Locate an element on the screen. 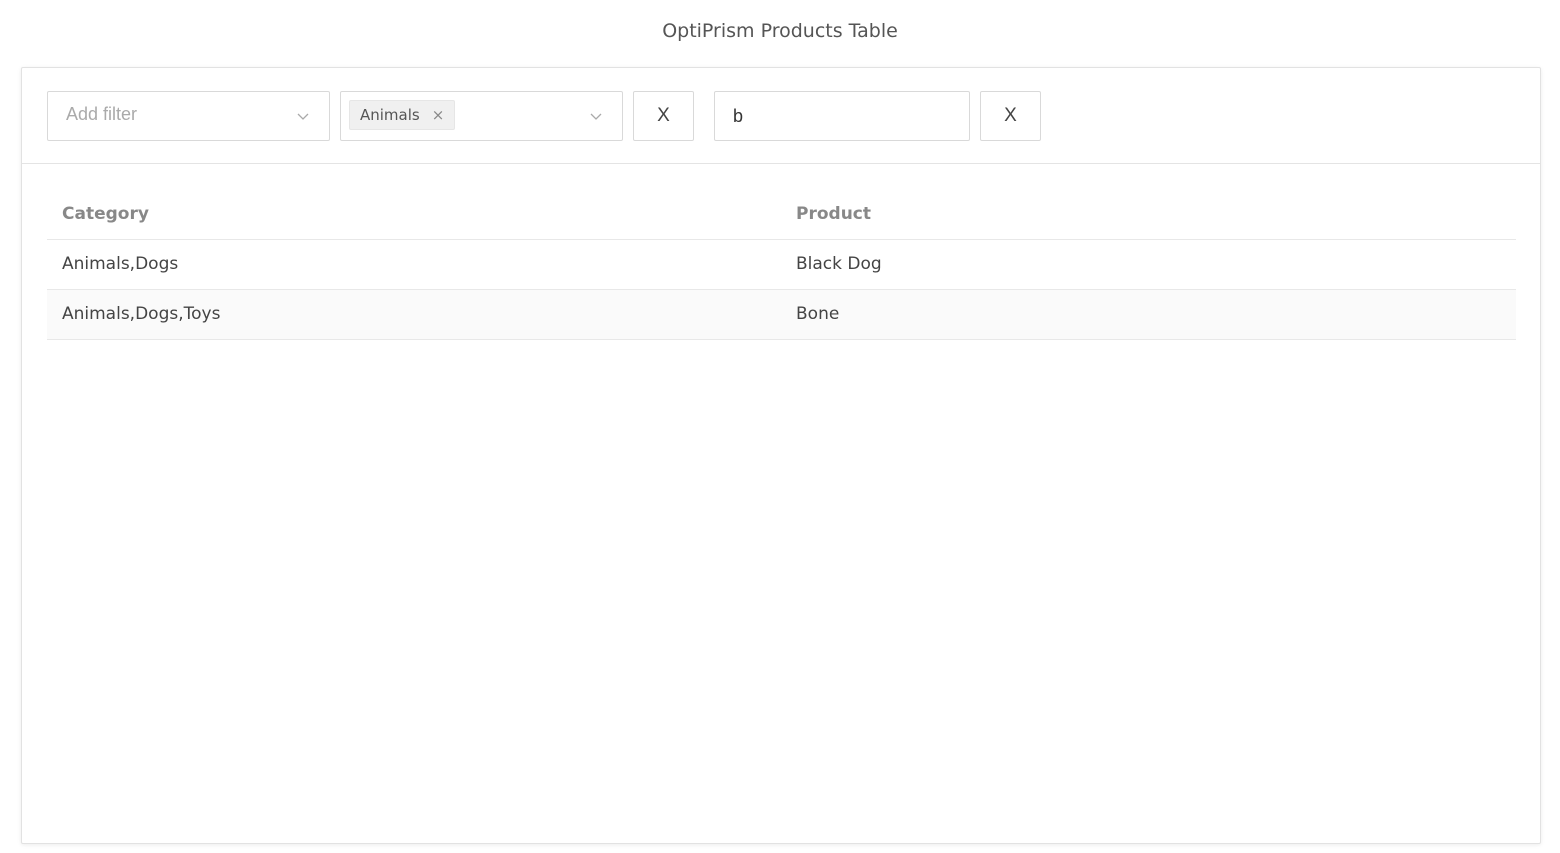 The image size is (1560, 853). clear-category-button: X is located at coordinates (663, 116).